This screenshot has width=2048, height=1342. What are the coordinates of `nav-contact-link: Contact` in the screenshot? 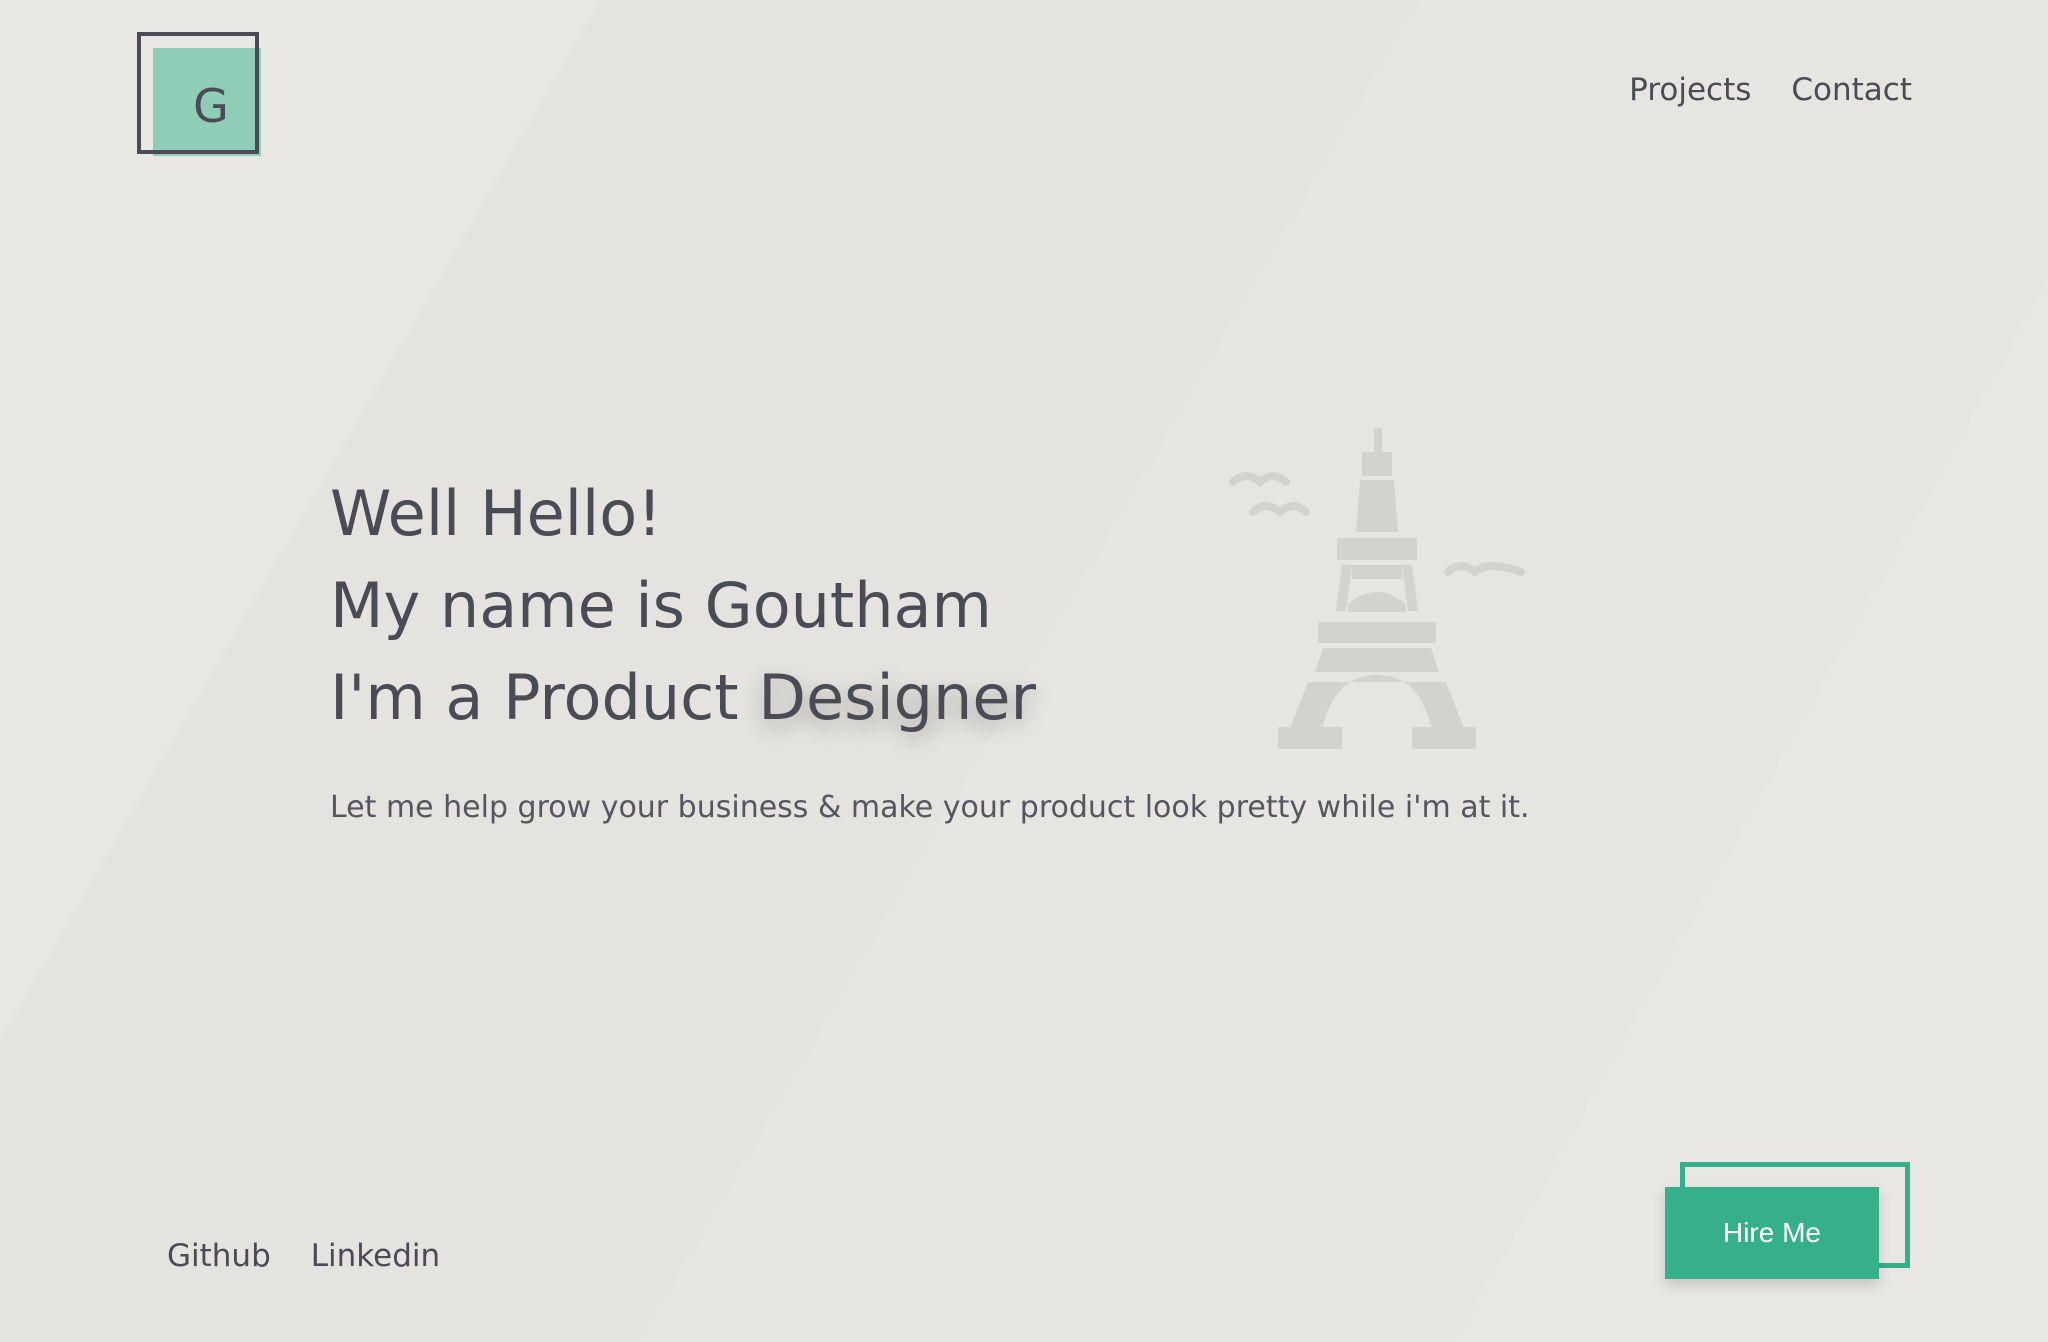 It's located at (1851, 90).